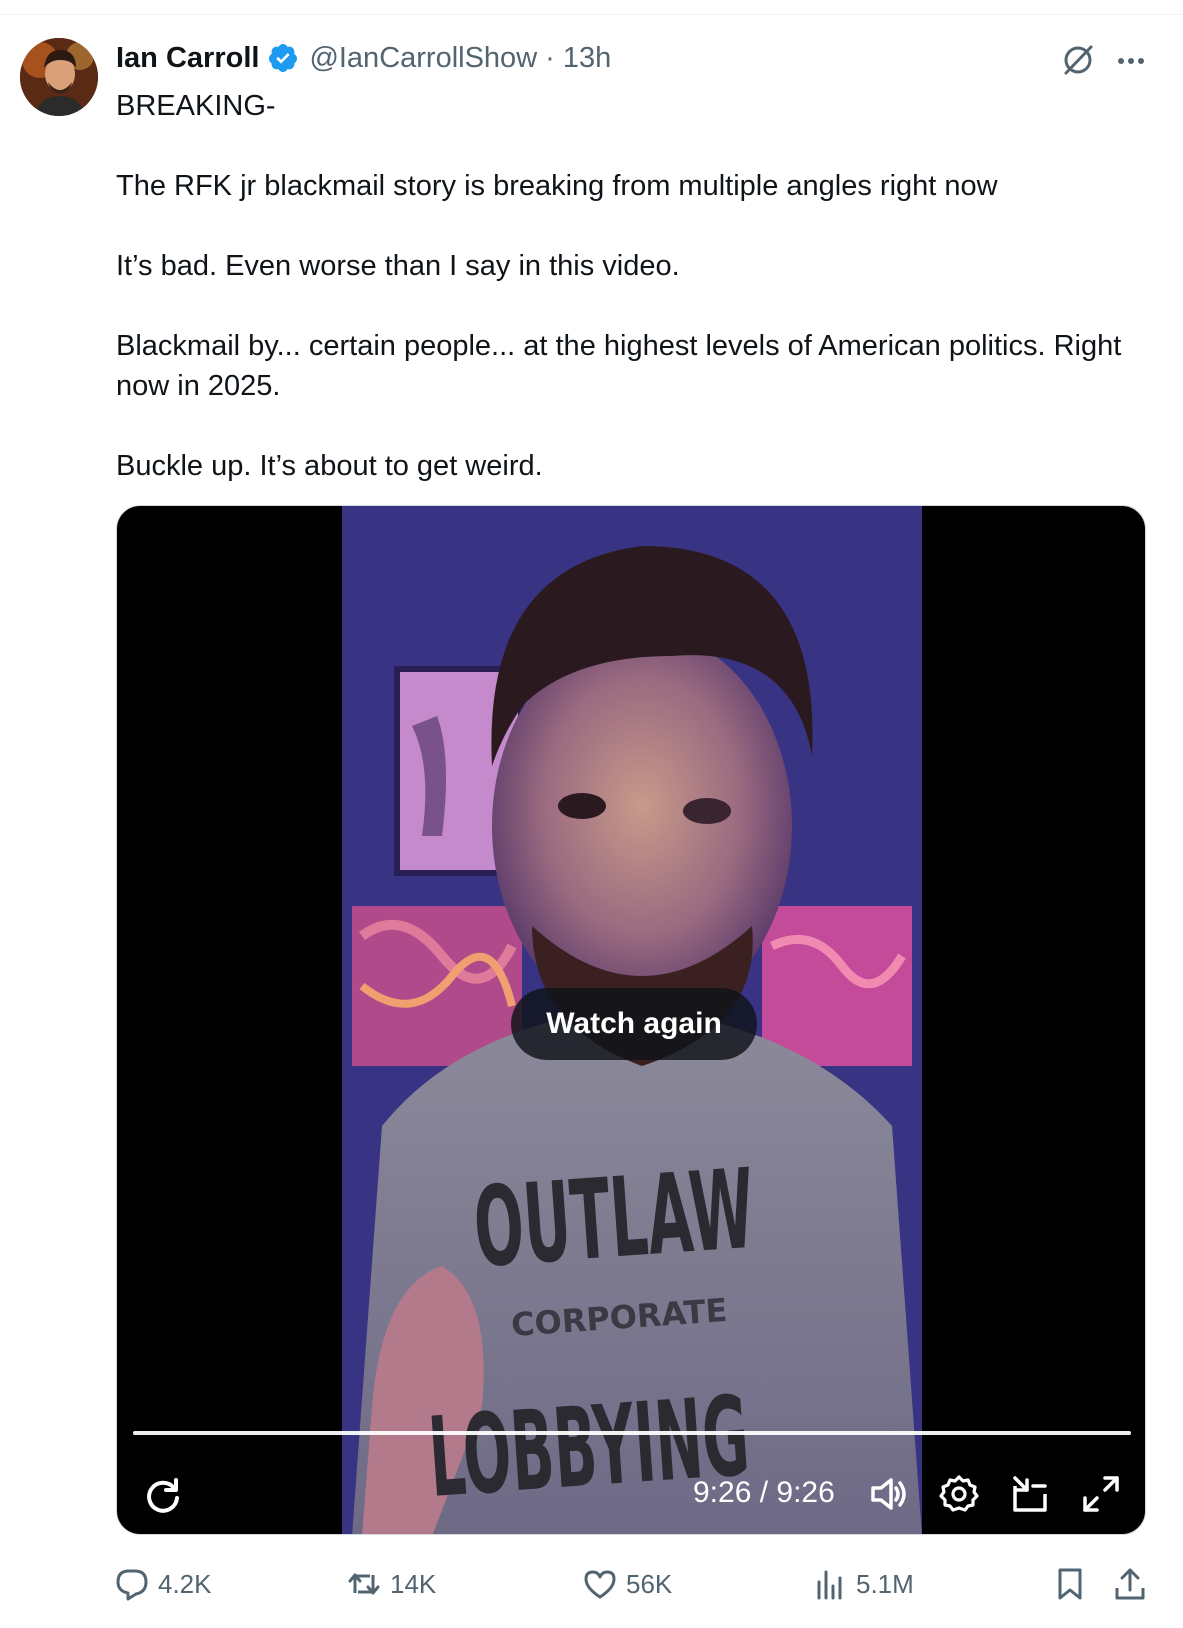 The width and height of the screenshot is (1183, 1628). Describe the element at coordinates (1131, 61) in the screenshot. I see `more-icon` at that location.